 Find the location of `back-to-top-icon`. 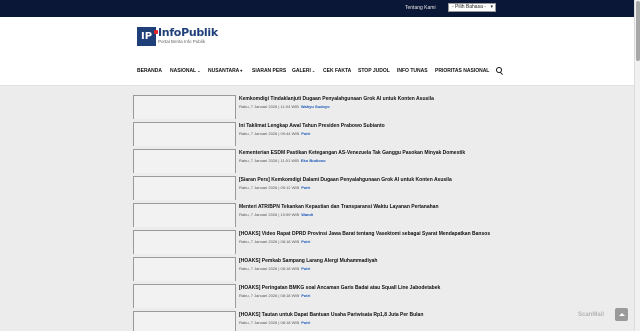

back-to-top-icon is located at coordinates (621, 314).